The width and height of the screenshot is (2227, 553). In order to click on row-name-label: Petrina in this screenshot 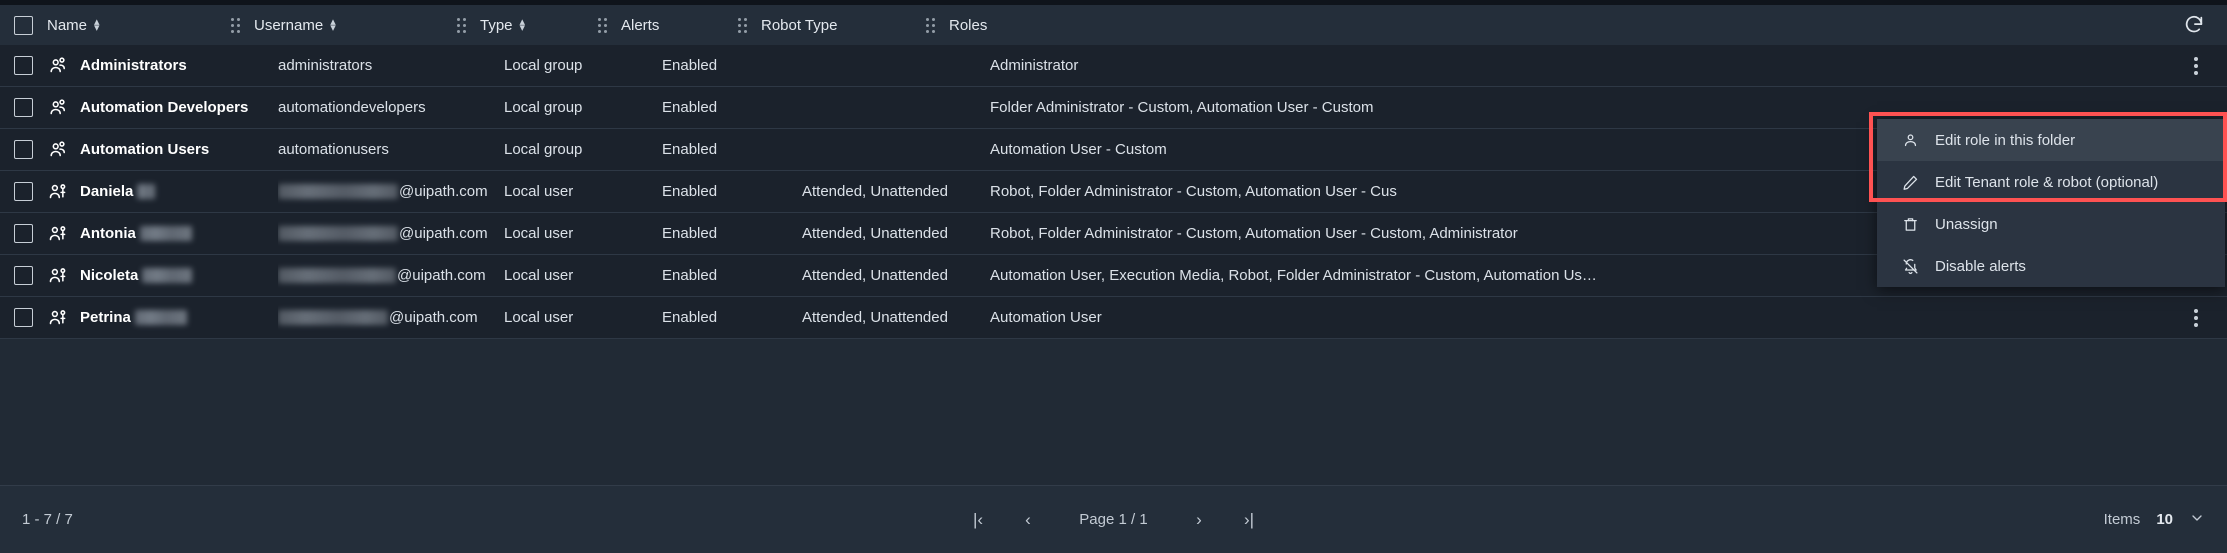, I will do `click(105, 317)`.